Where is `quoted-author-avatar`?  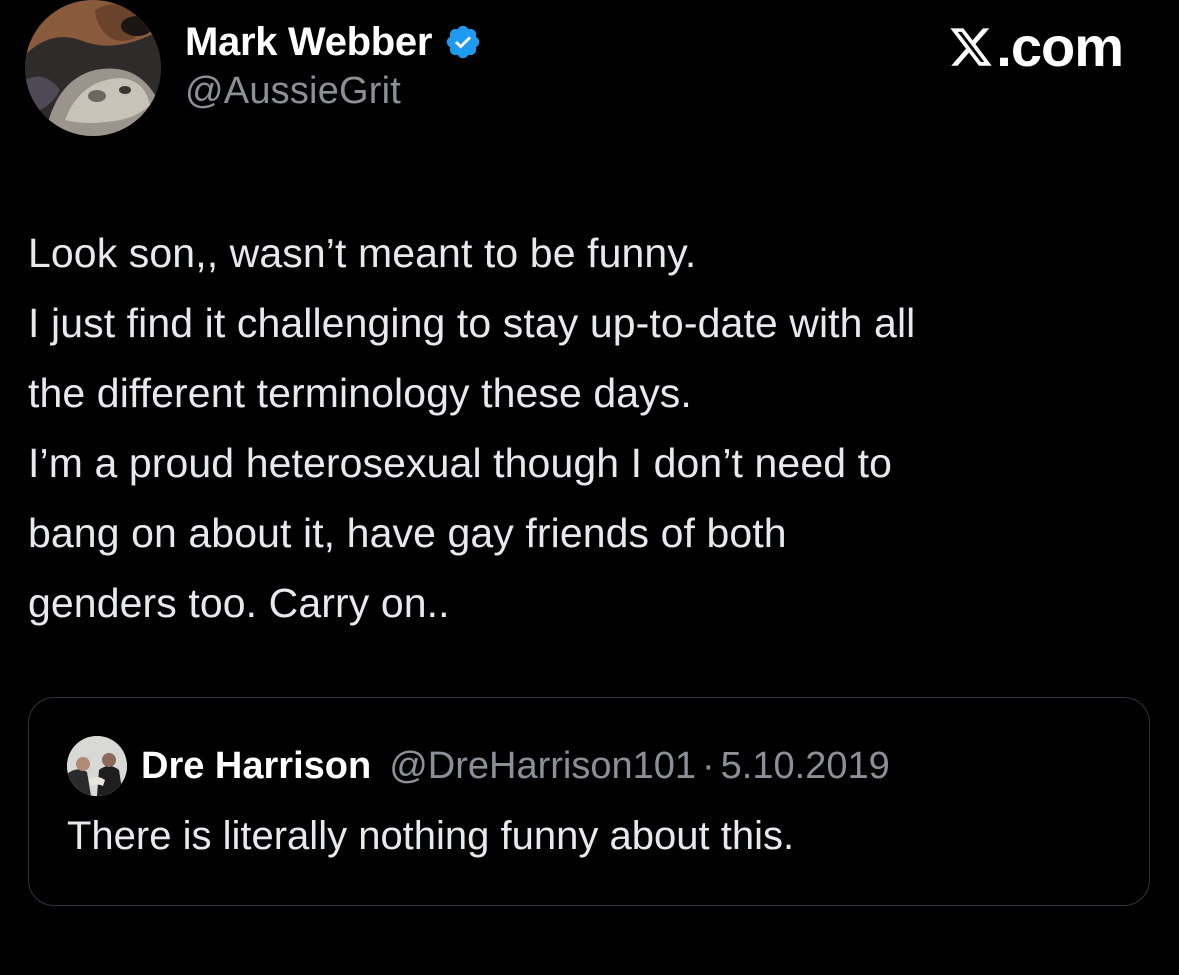 quoted-author-avatar is located at coordinates (97, 766).